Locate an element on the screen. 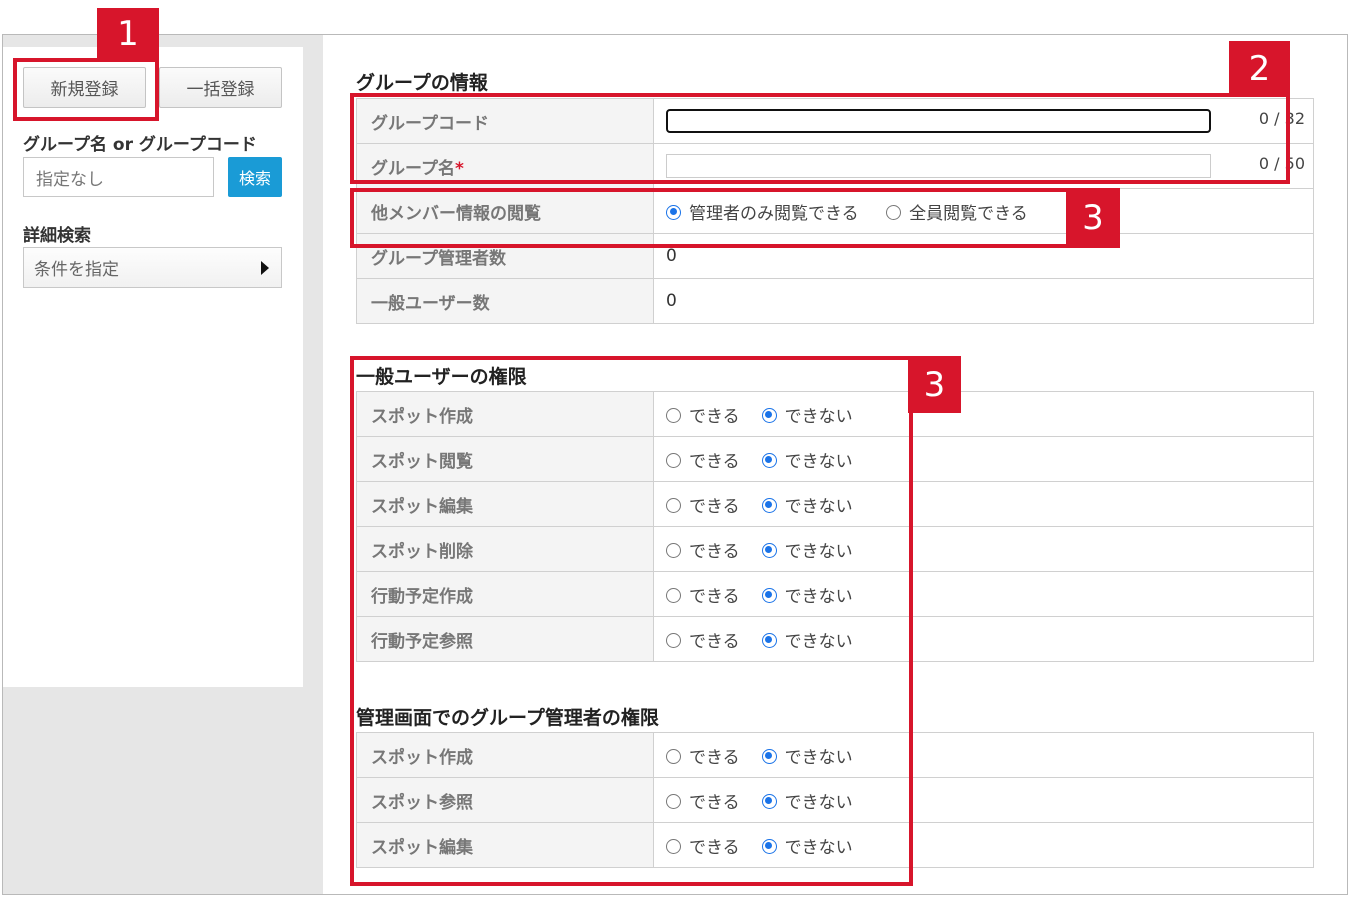 This screenshot has width=1350, height=897. table-row: グループコード 0 / 32 is located at coordinates (835, 121).